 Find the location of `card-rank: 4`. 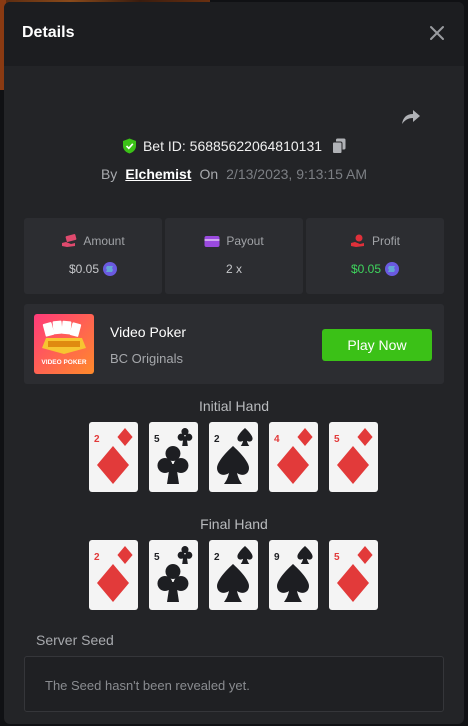

card-rank: 4 is located at coordinates (277, 439).